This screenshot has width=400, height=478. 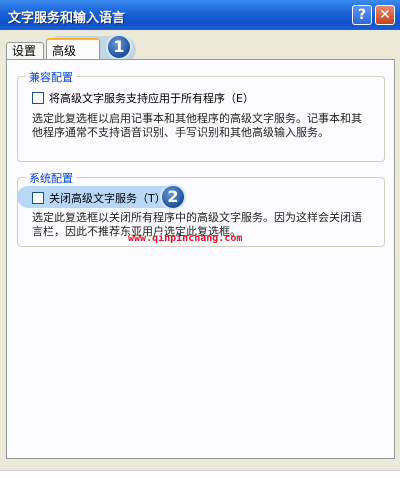 I want to click on tab-advanced: 高级, so click(x=73, y=49).